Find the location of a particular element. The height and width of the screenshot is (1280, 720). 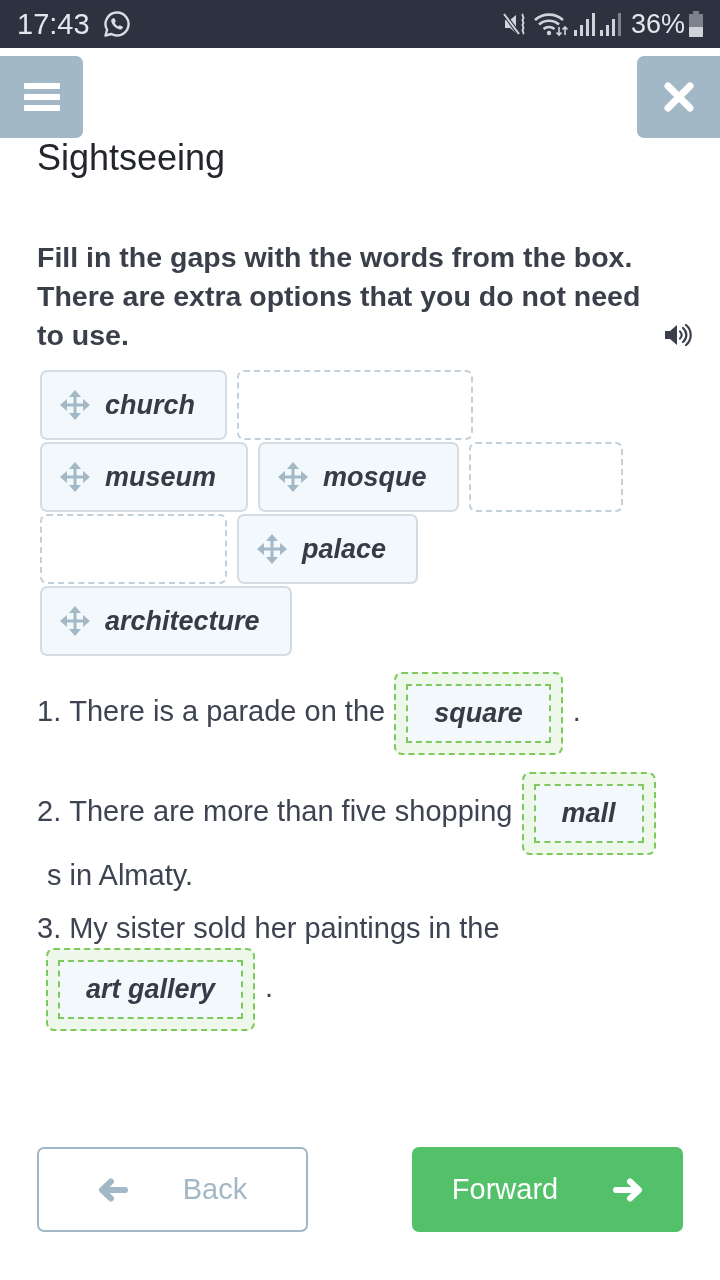

close-icon is located at coordinates (678, 97).